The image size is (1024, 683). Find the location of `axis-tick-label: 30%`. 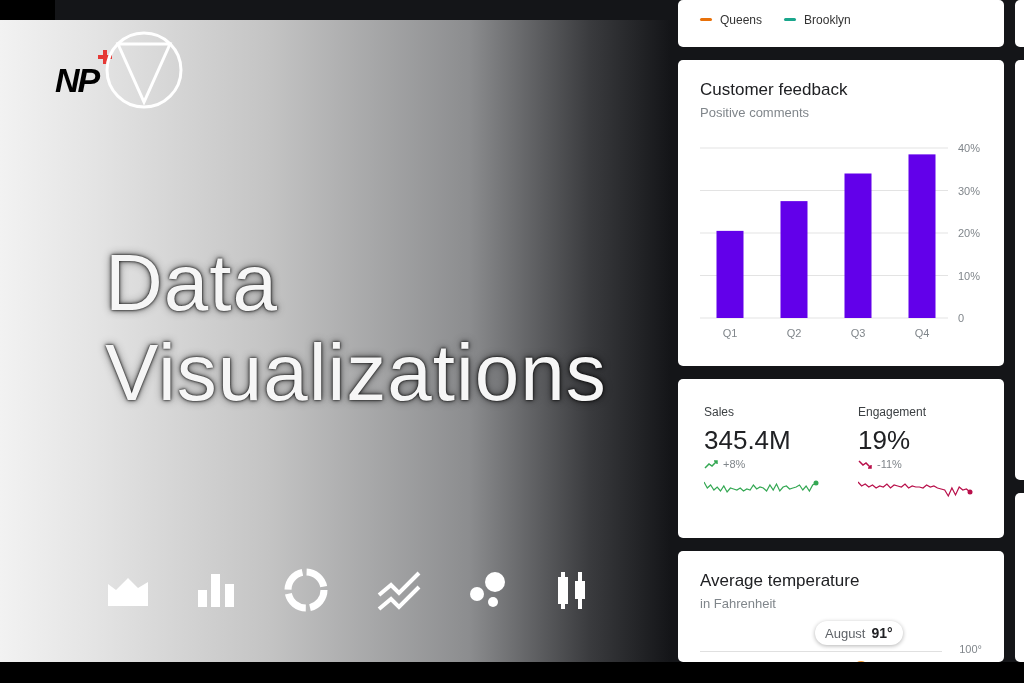

axis-tick-label: 30% is located at coordinates (969, 190).